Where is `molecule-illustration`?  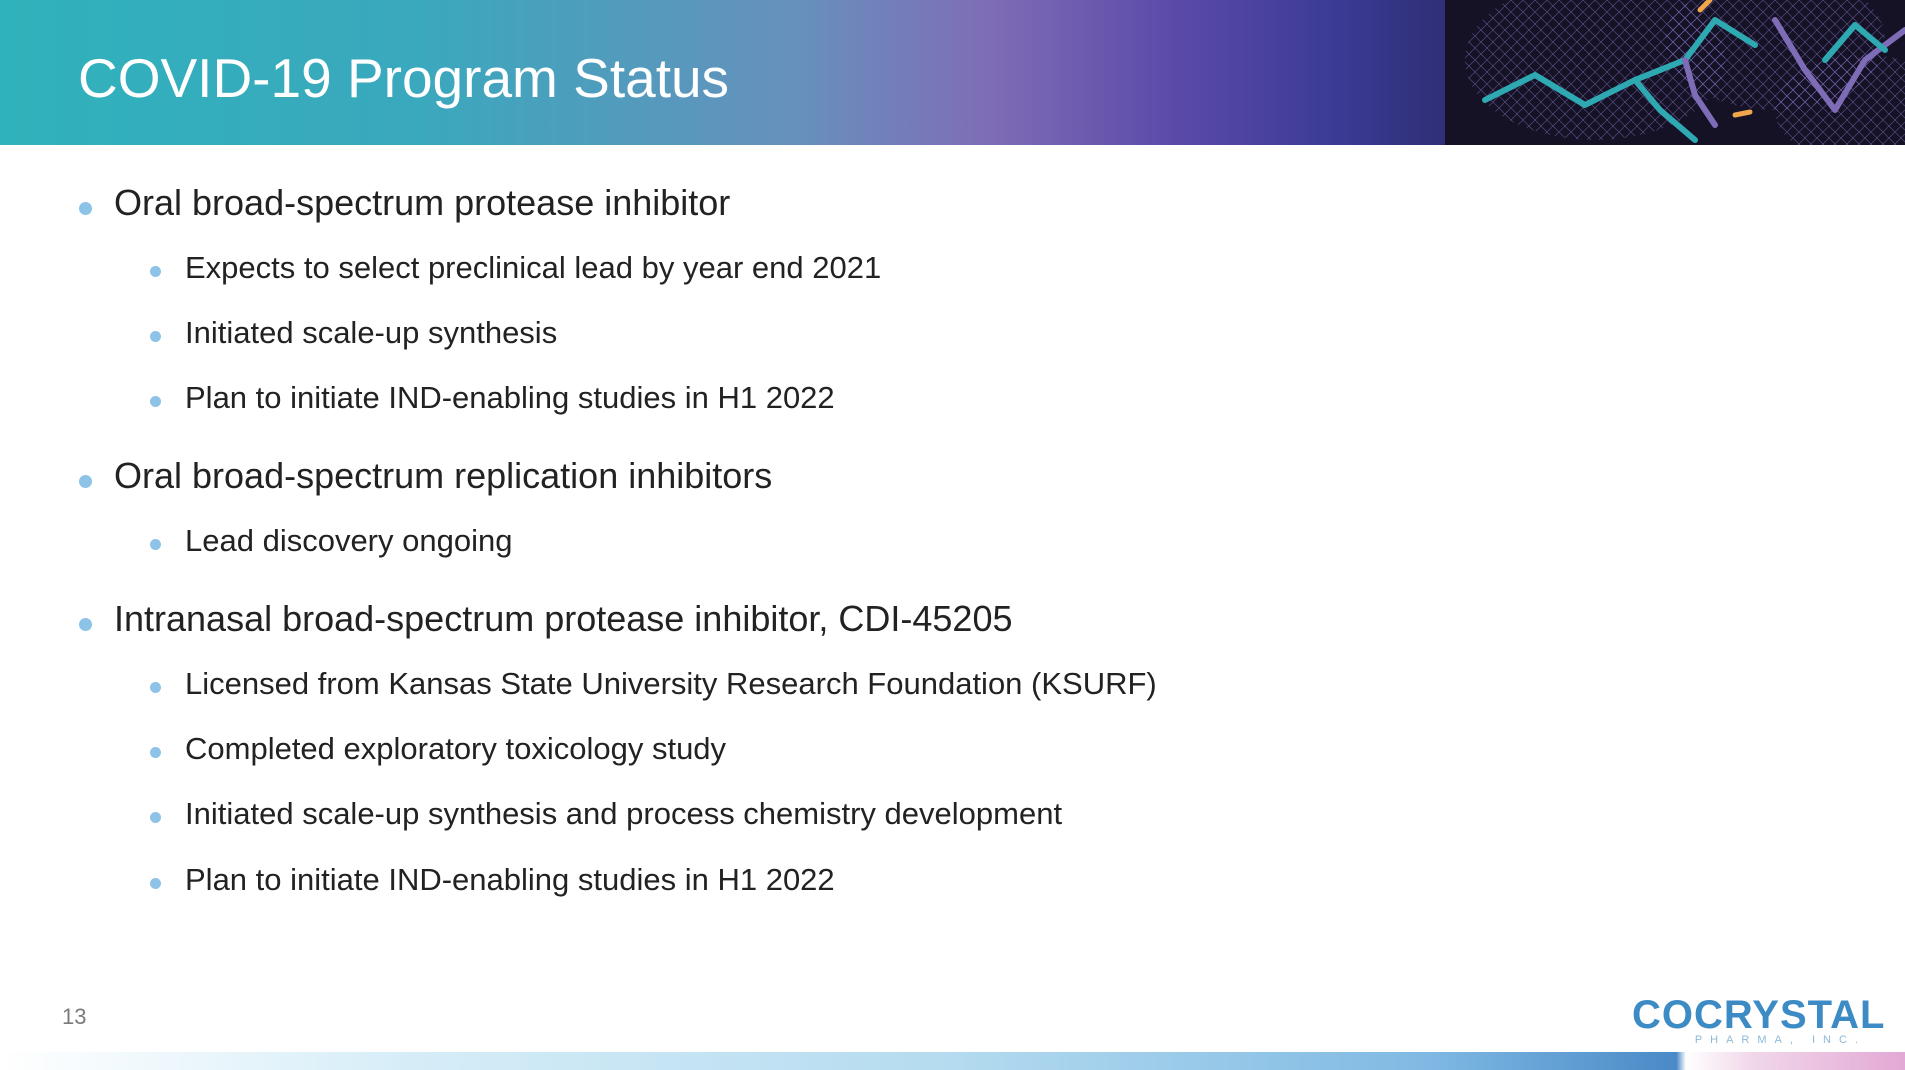
molecule-illustration is located at coordinates (1675, 72).